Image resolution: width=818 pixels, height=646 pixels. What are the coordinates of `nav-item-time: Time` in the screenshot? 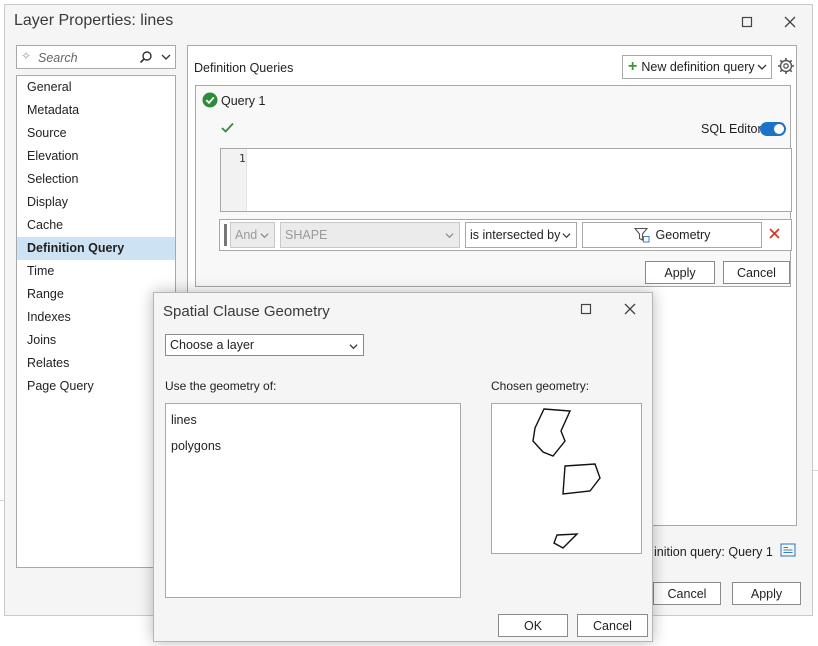 It's located at (96, 271).